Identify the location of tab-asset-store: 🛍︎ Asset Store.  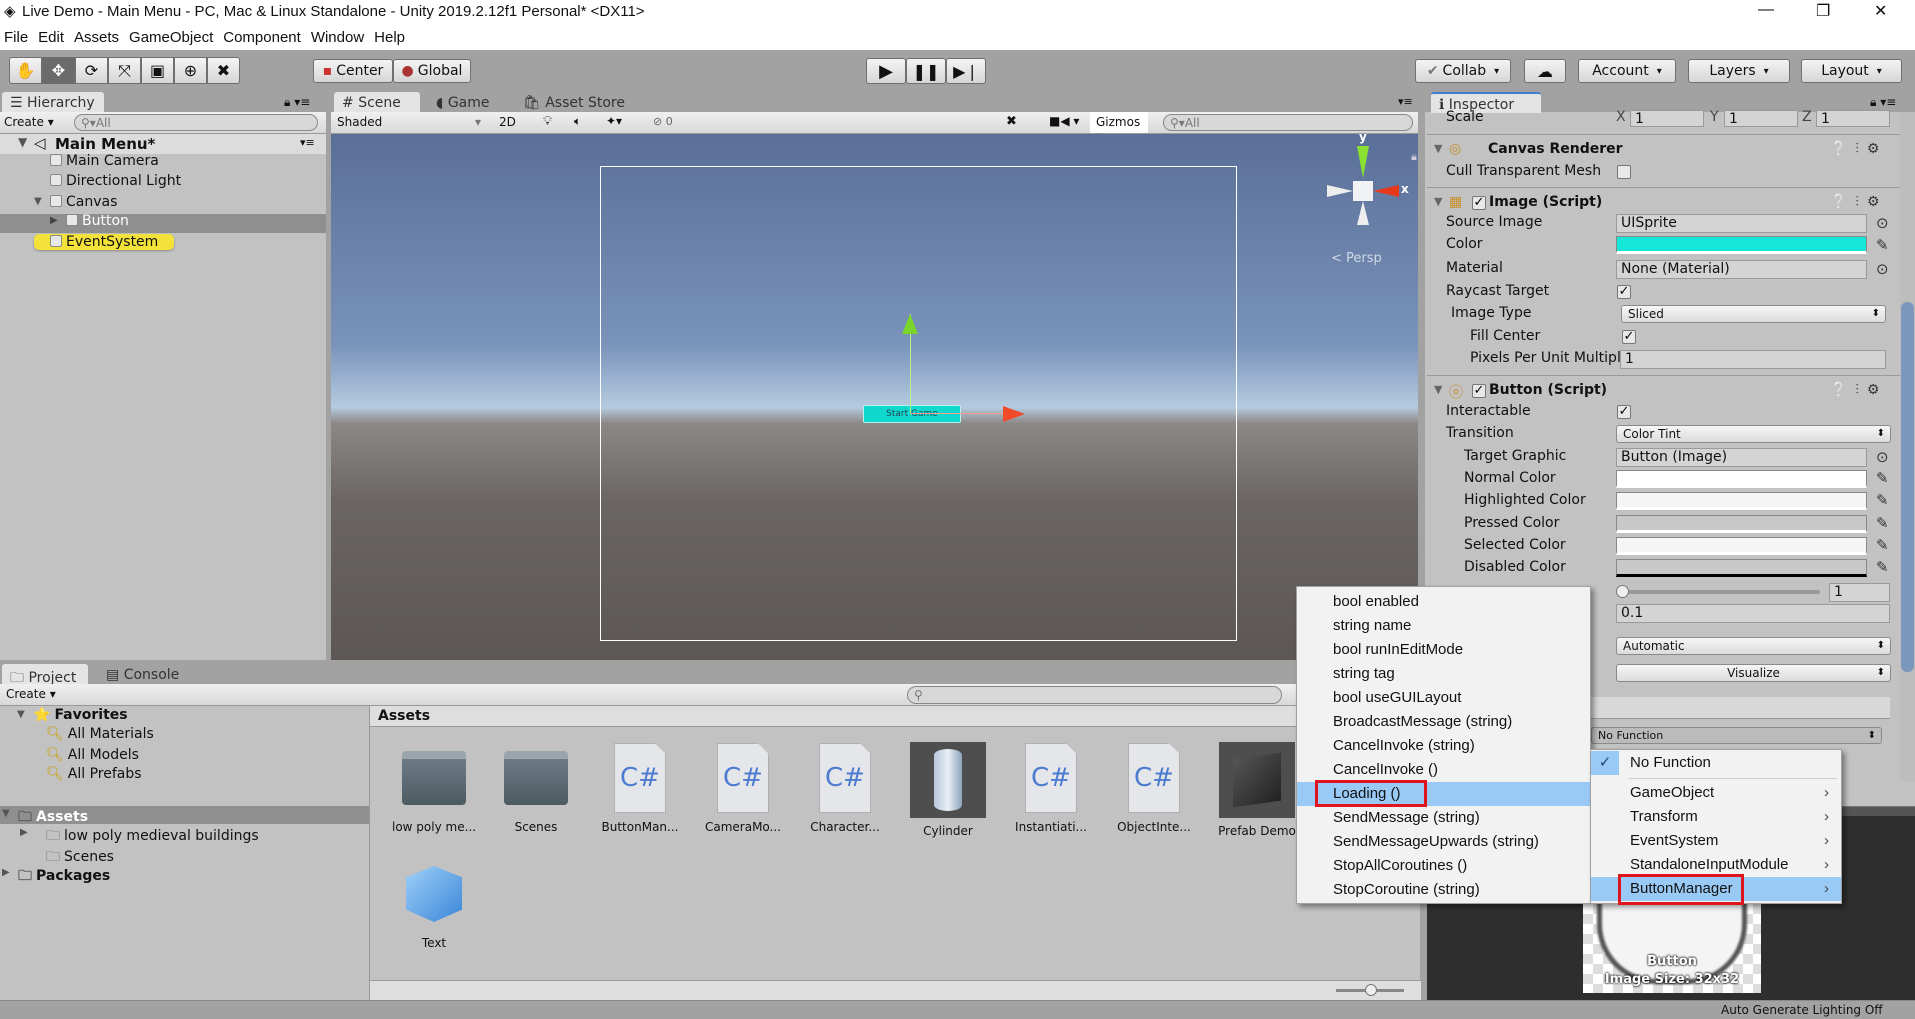
(574, 102).